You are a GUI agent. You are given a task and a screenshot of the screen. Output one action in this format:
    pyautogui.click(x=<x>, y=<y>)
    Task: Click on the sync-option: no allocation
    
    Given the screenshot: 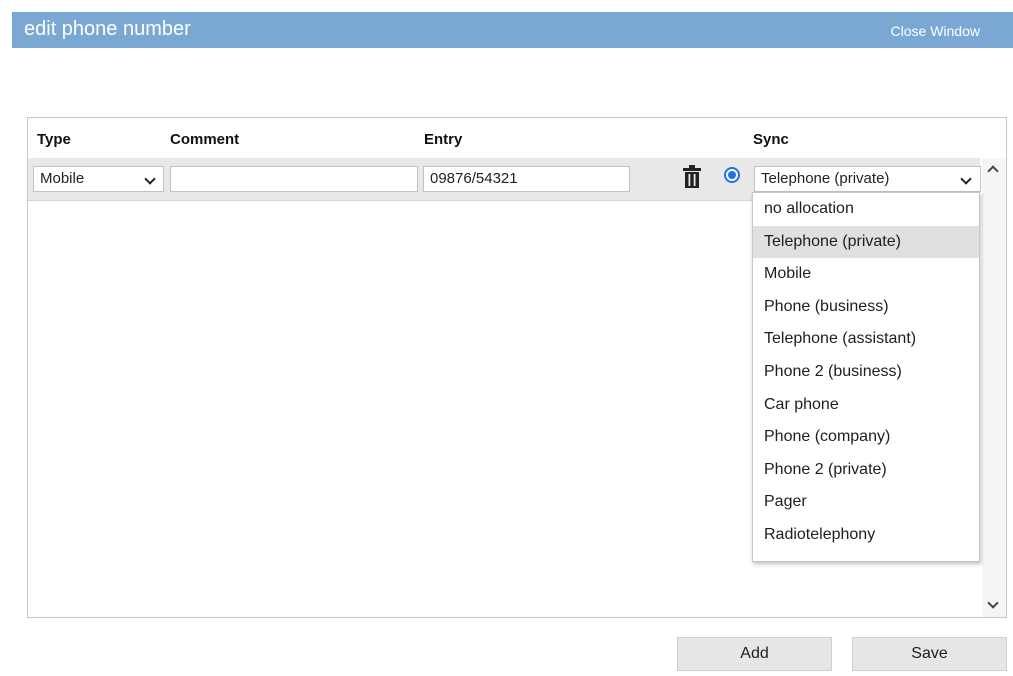 What is the action you would take?
    pyautogui.click(x=866, y=209)
    